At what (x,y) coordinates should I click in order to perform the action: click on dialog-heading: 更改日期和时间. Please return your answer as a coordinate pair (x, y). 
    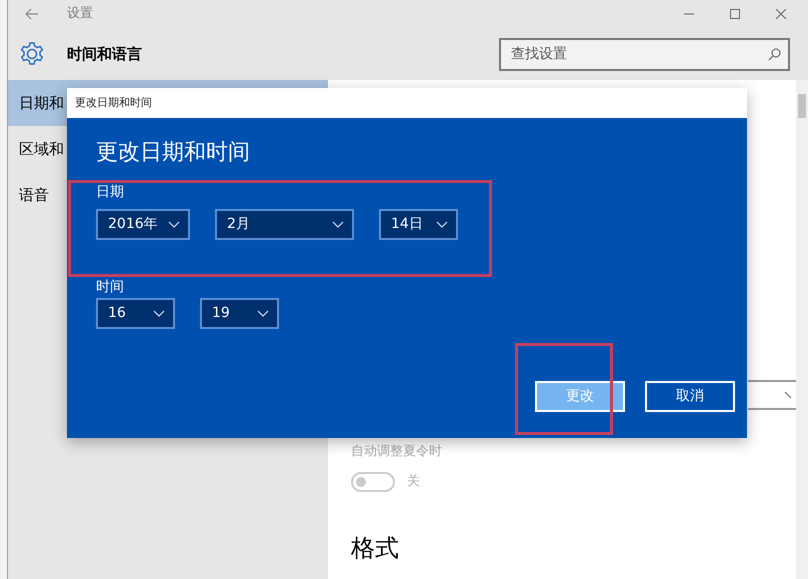
    Looking at the image, I should click on (173, 153).